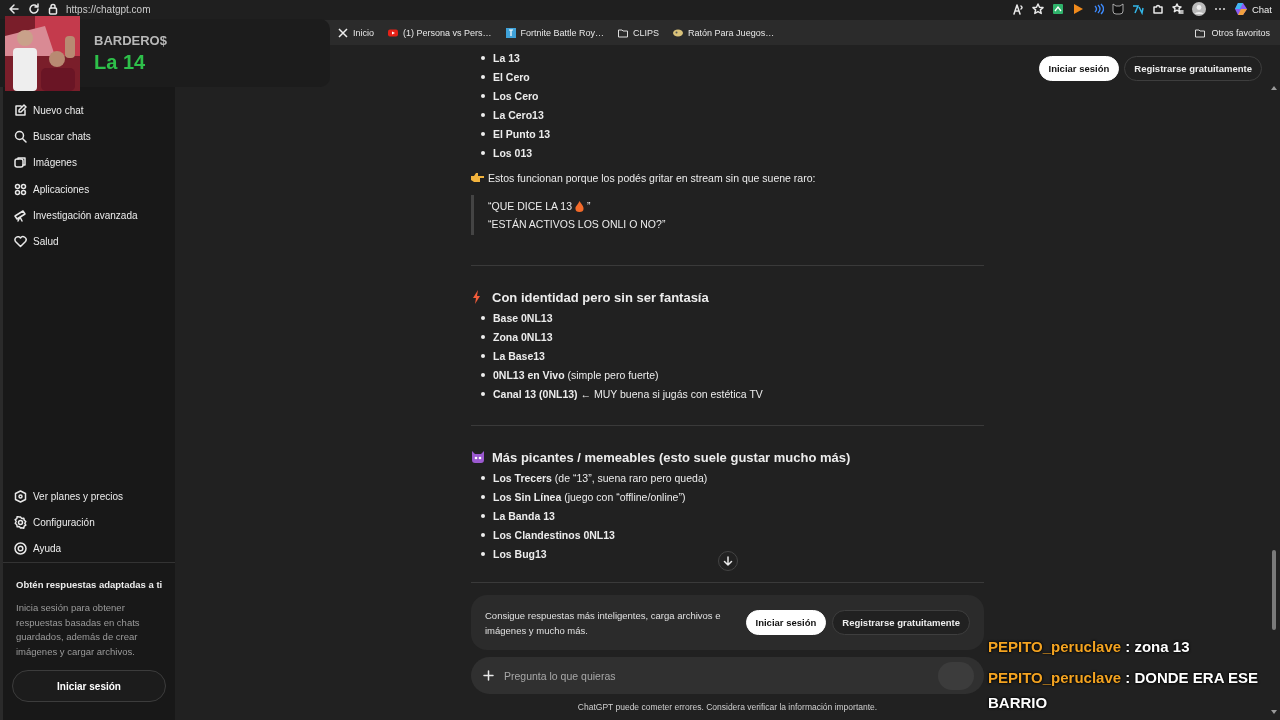 Image resolution: width=1280 pixels, height=720 pixels. I want to click on scroll-down-button, so click(727, 561).